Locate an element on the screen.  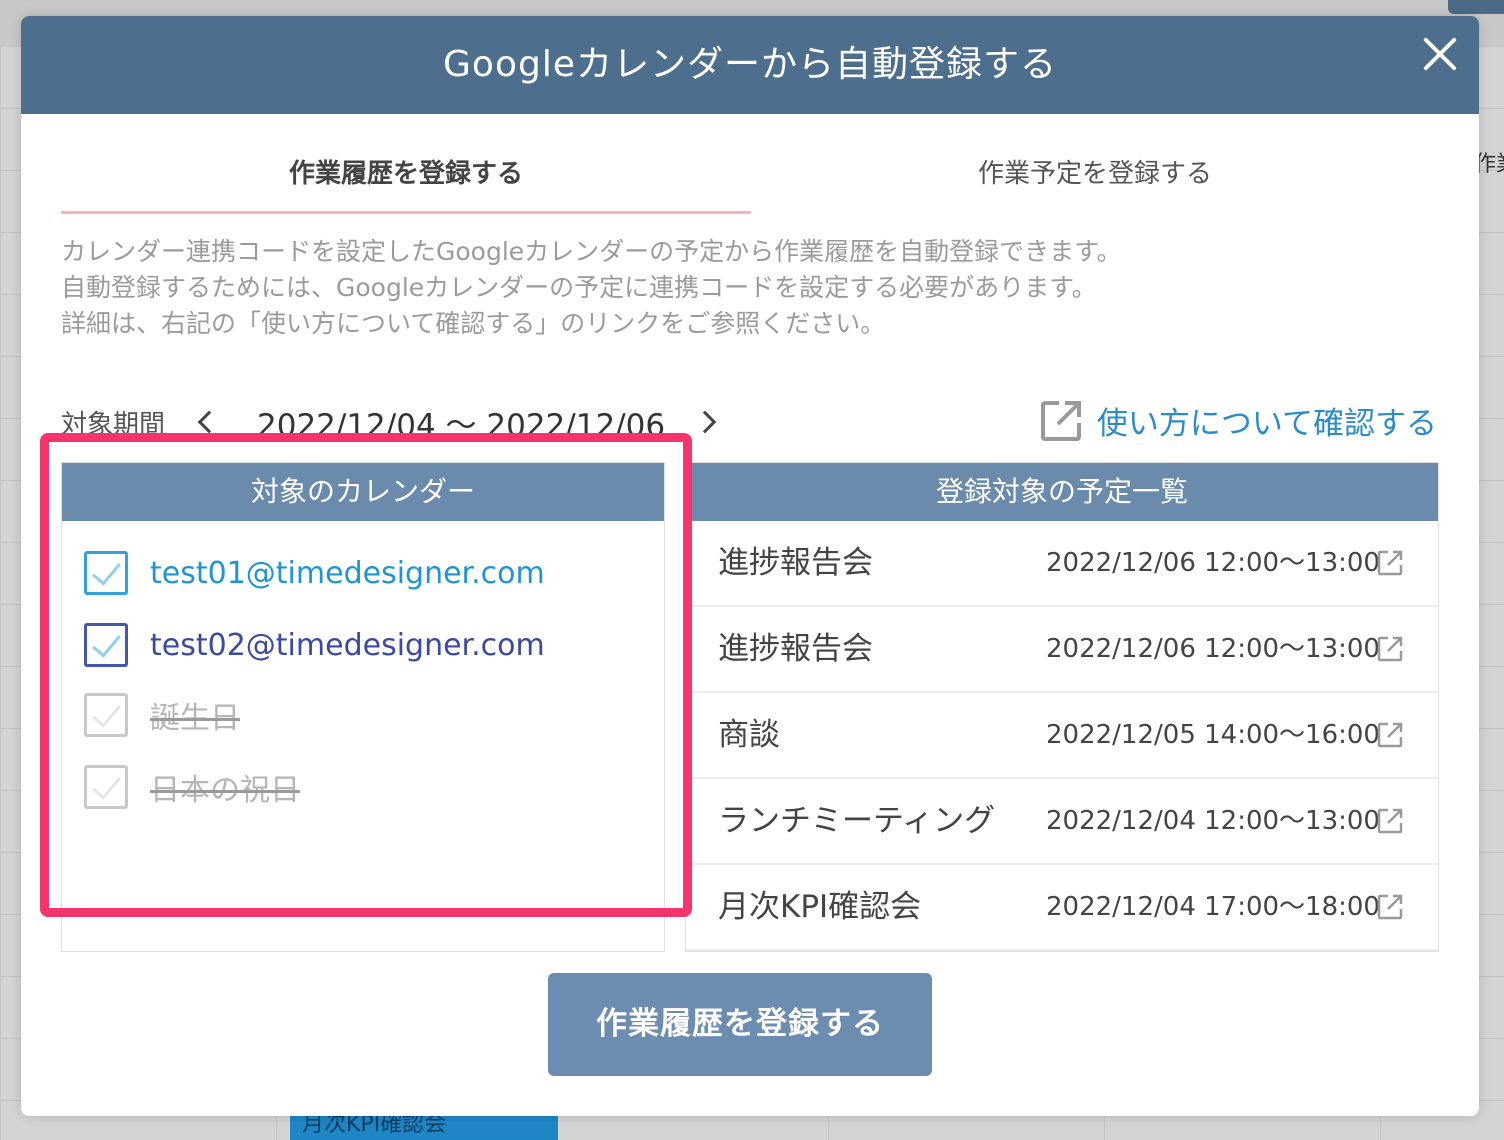
calendar-item-test01: test01@timedesigner.com is located at coordinates (314, 573).